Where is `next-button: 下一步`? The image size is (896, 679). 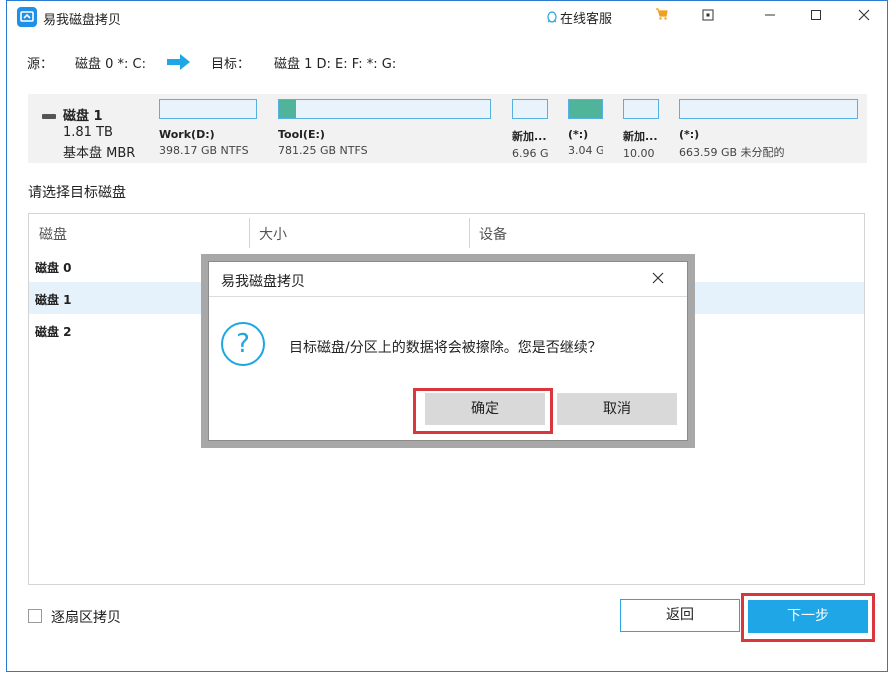 next-button: 下一步 is located at coordinates (808, 616).